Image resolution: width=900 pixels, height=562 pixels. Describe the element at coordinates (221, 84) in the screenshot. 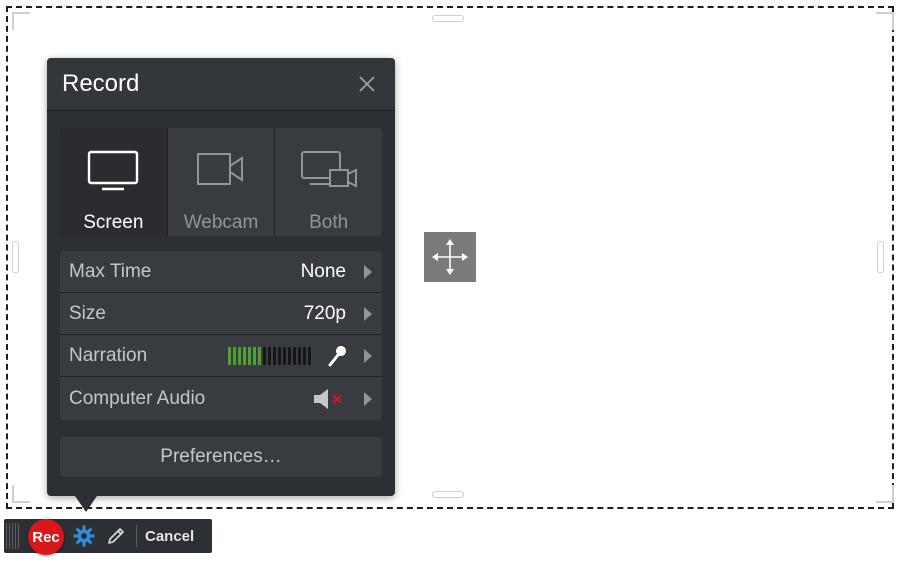

I see `panel-header: Record` at that location.